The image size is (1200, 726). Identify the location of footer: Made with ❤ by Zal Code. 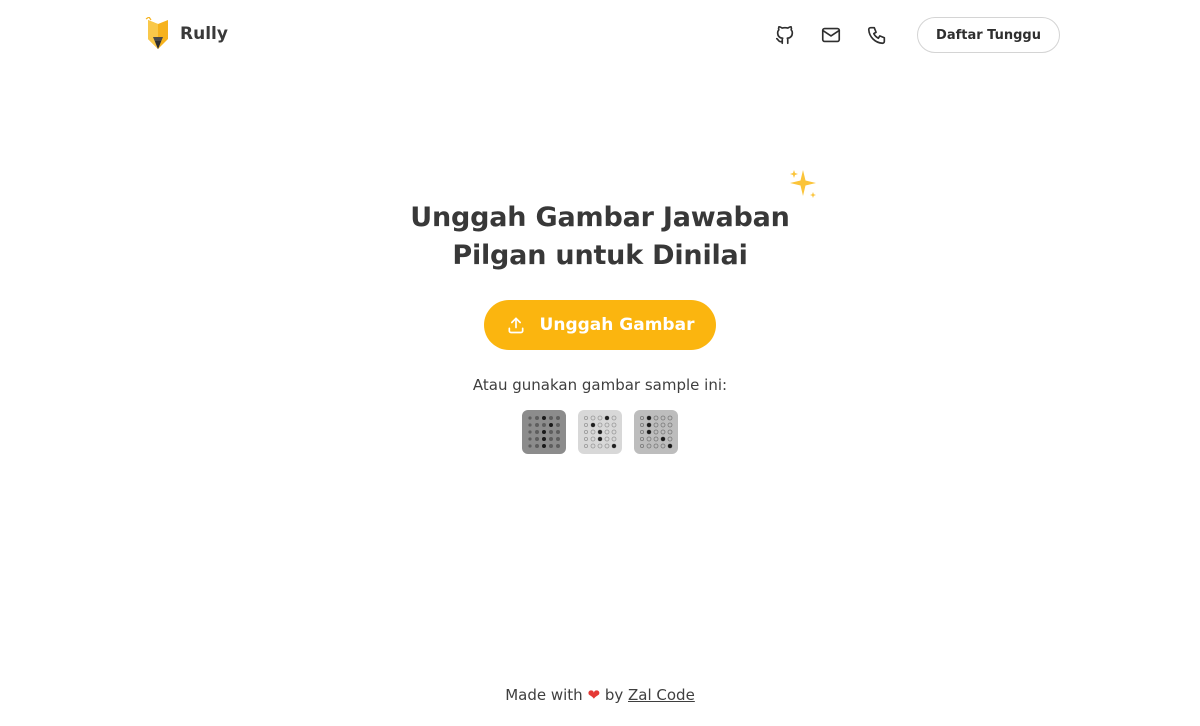
(600, 695).